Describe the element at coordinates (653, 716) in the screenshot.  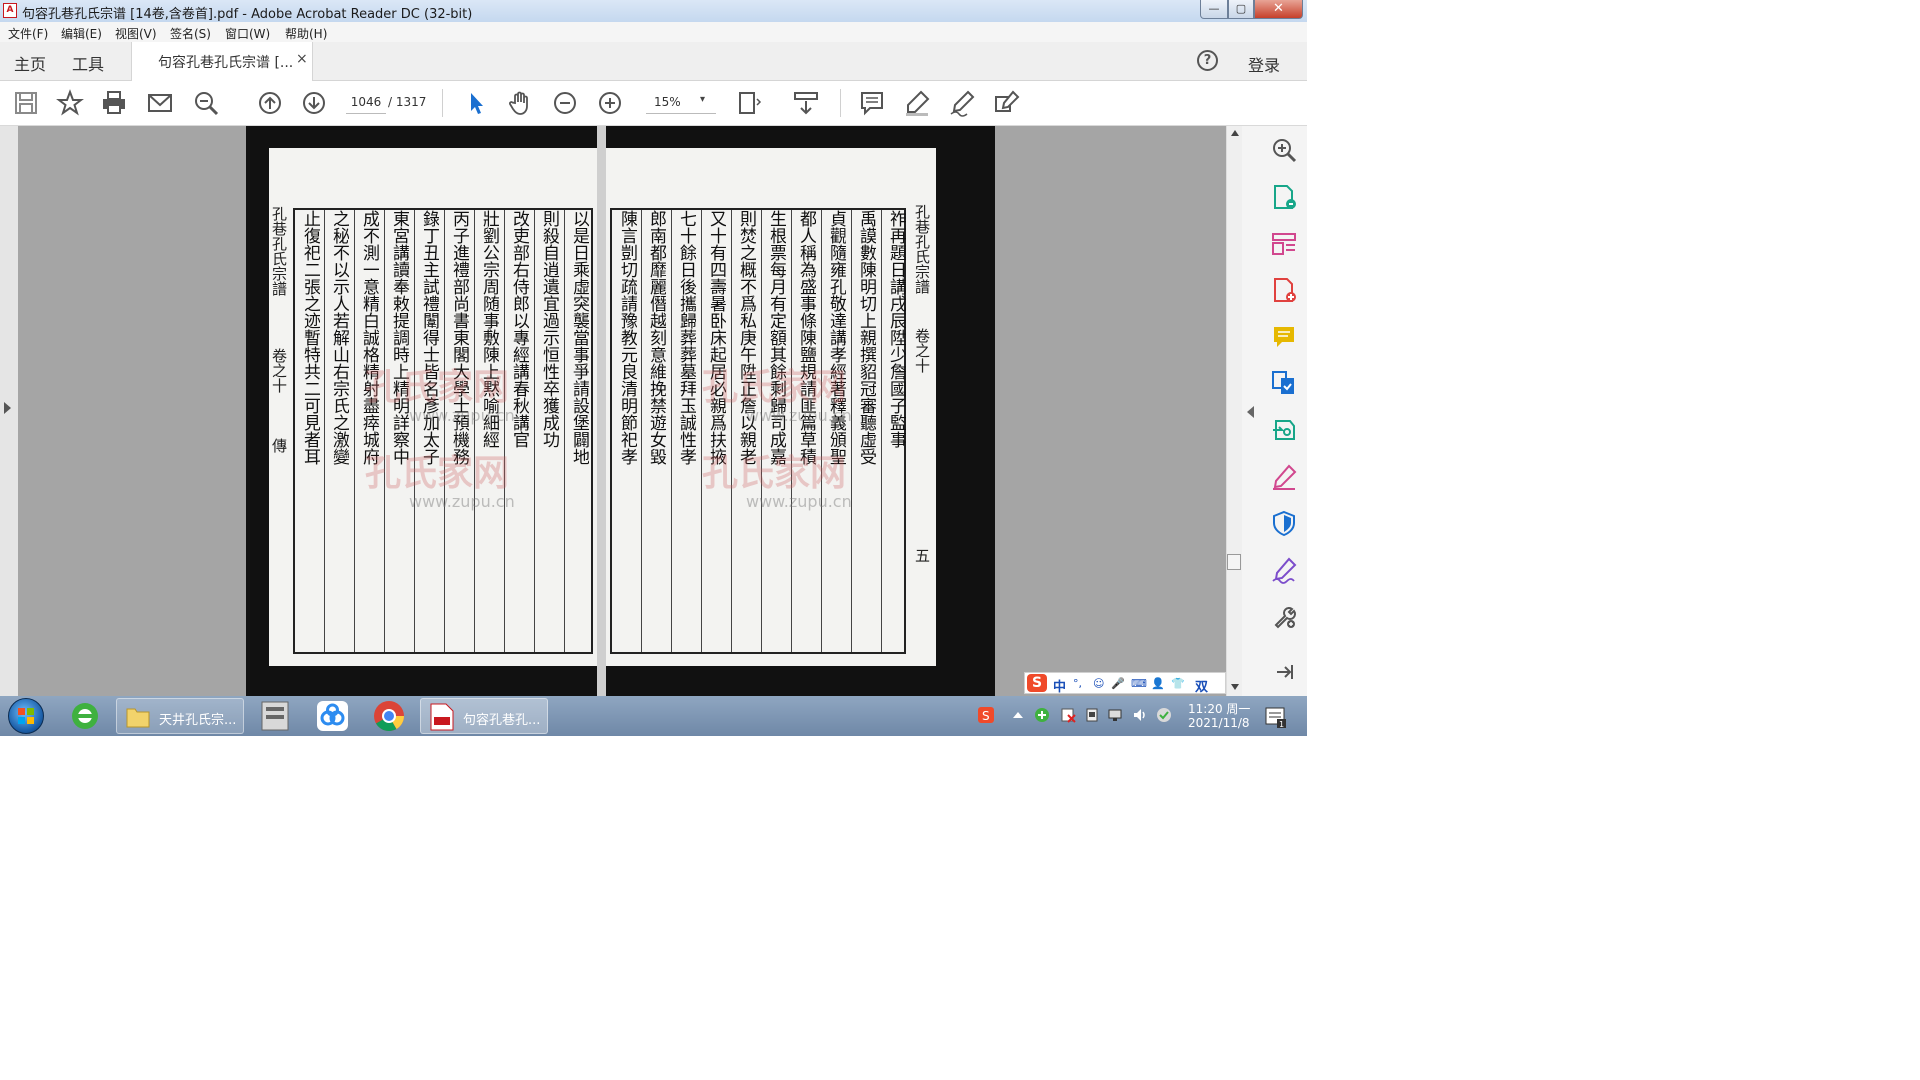
I see `taskbar: 天井孔氏宗... 句容孔巷孔... S 11:20 周一 2021/11/8 1` at that location.